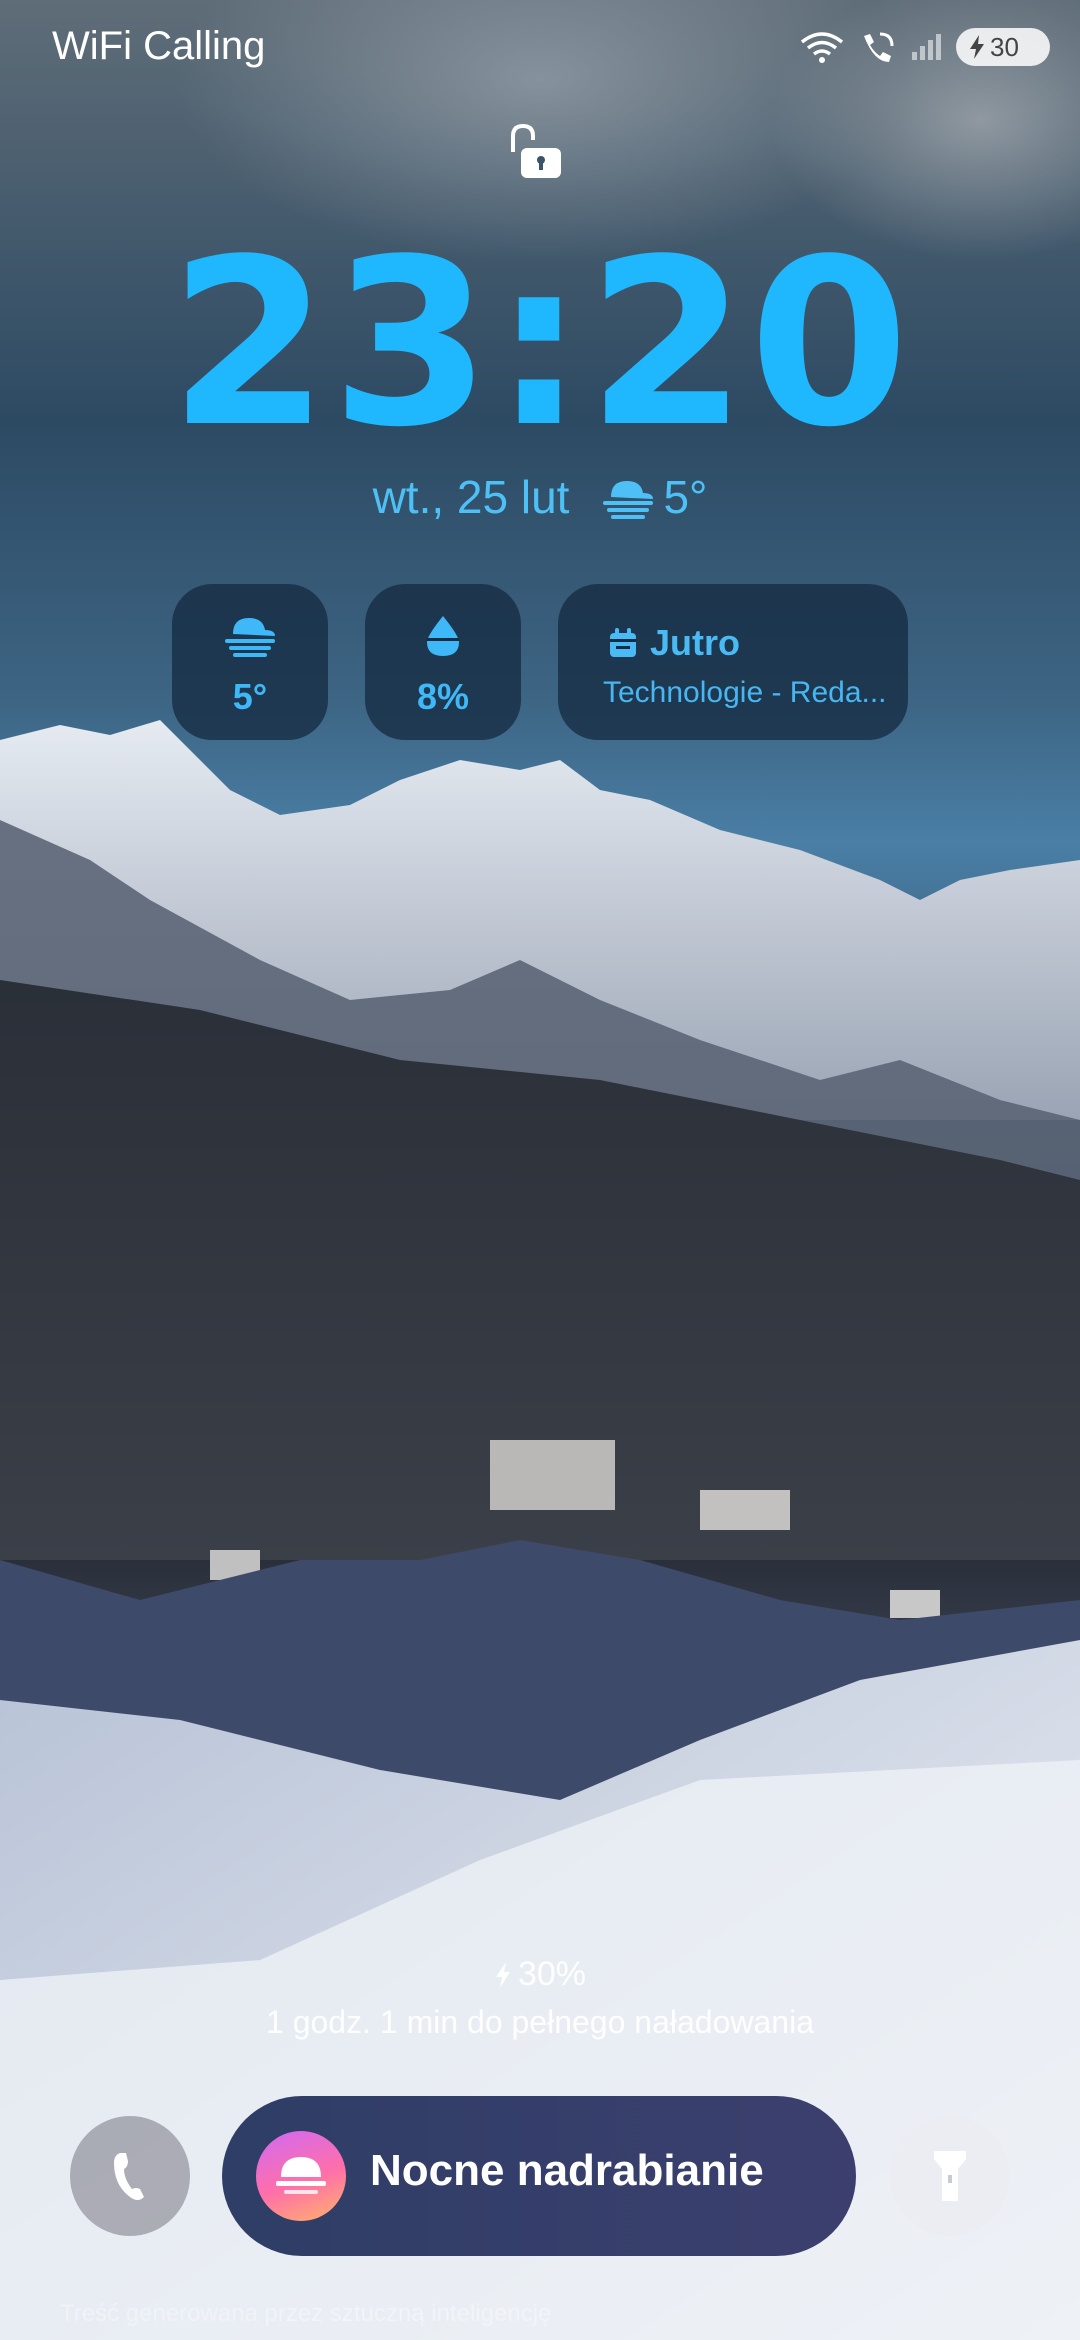 This screenshot has width=1080, height=2340. I want to click on routine-suggestion-button: Nocne nadrabianie, so click(539, 2176).